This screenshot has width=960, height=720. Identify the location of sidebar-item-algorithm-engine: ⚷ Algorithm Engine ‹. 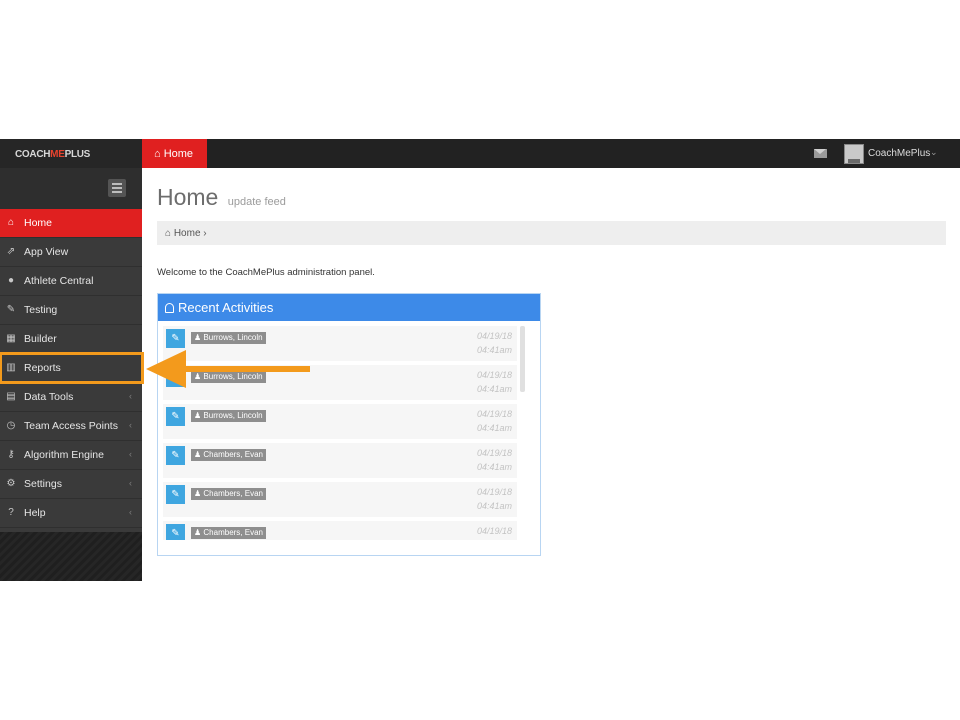
(71, 455).